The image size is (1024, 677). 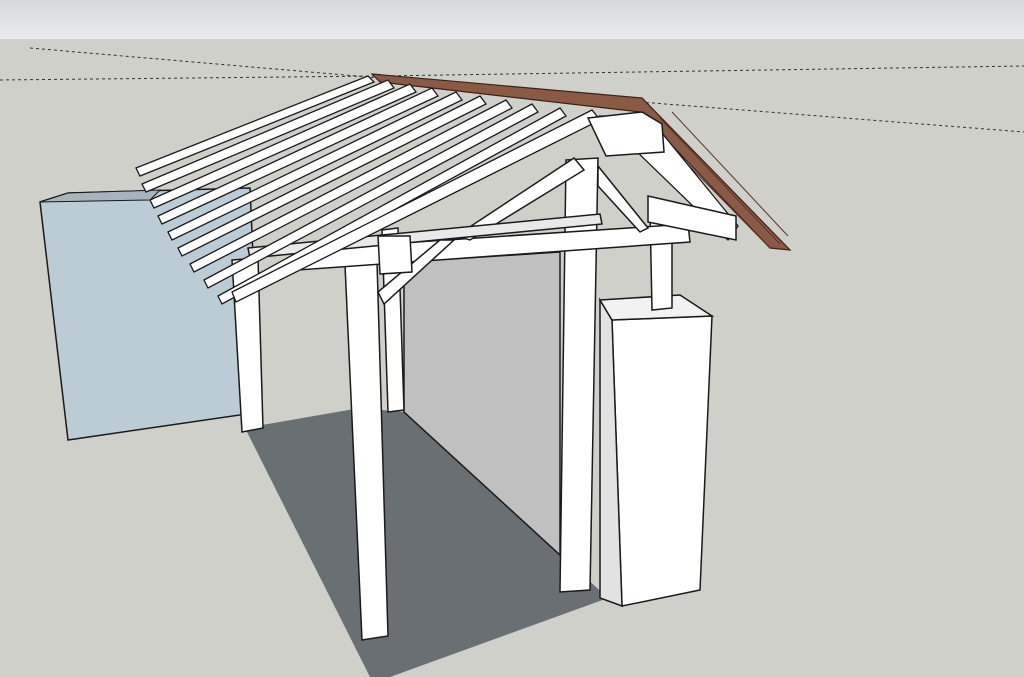 What do you see at coordinates (100, 196) in the screenshot?
I see `side-wall-top` at bounding box center [100, 196].